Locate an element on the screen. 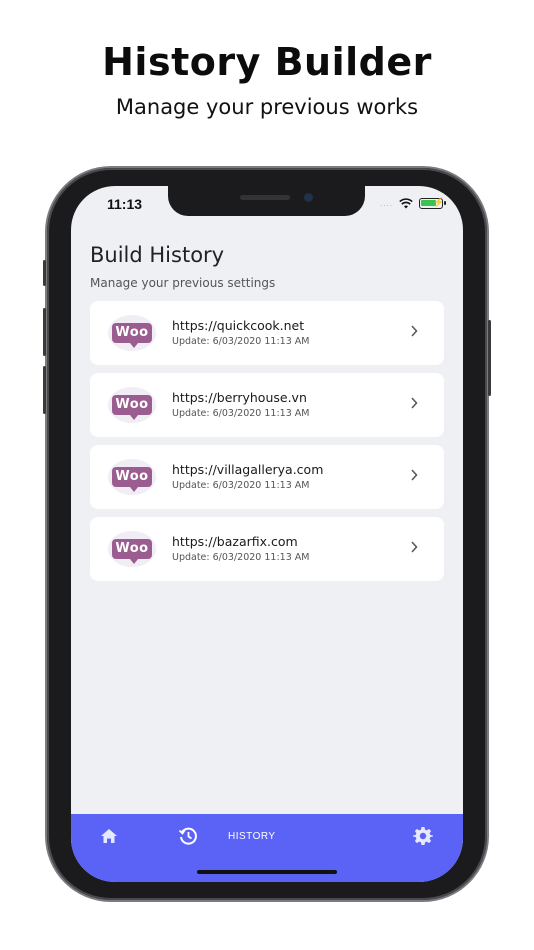 The width and height of the screenshot is (534, 950). wifi-icon is located at coordinates (406, 203).